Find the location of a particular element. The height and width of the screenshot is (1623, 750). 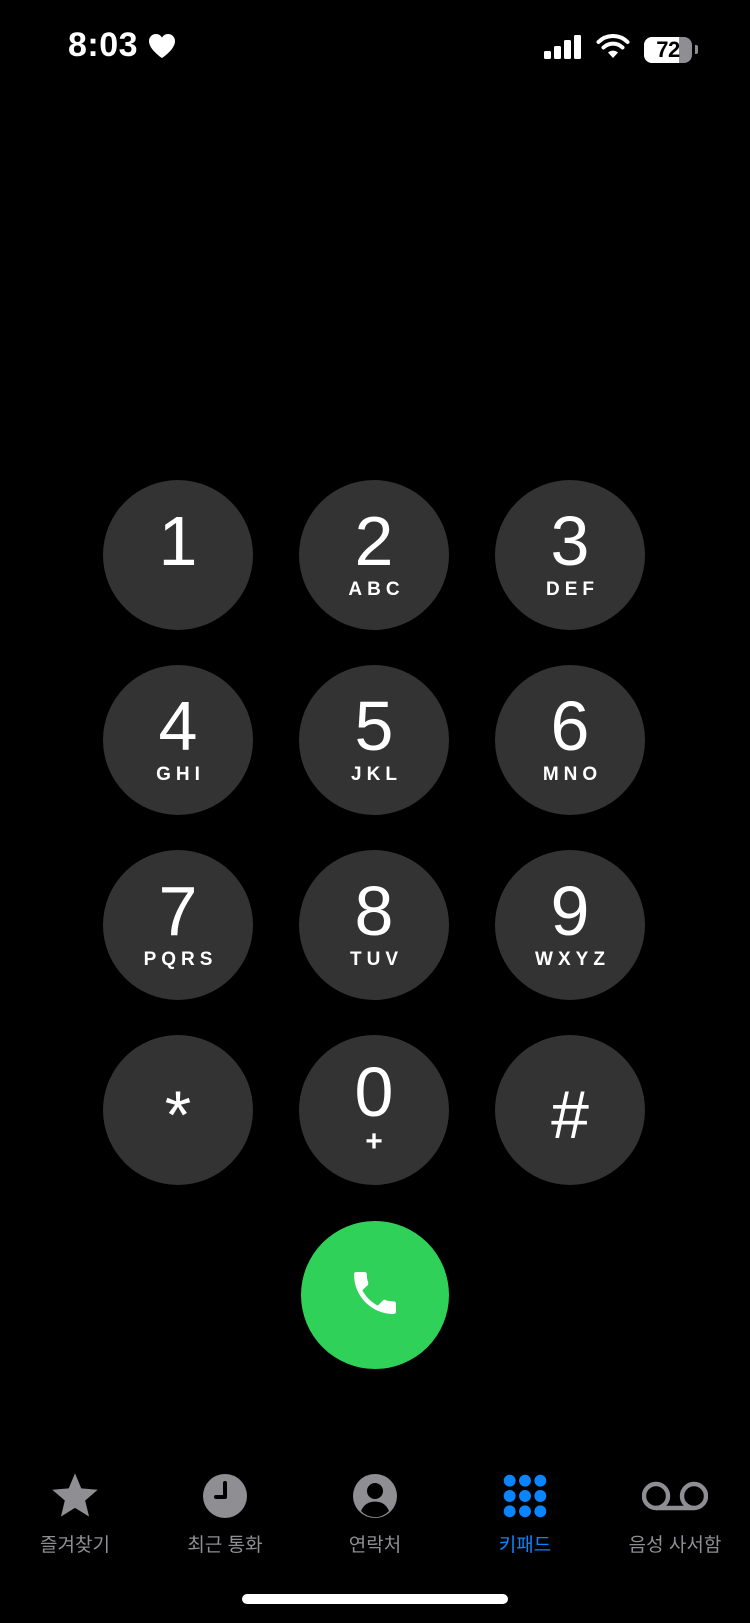

person-icon is located at coordinates (375, 1496).